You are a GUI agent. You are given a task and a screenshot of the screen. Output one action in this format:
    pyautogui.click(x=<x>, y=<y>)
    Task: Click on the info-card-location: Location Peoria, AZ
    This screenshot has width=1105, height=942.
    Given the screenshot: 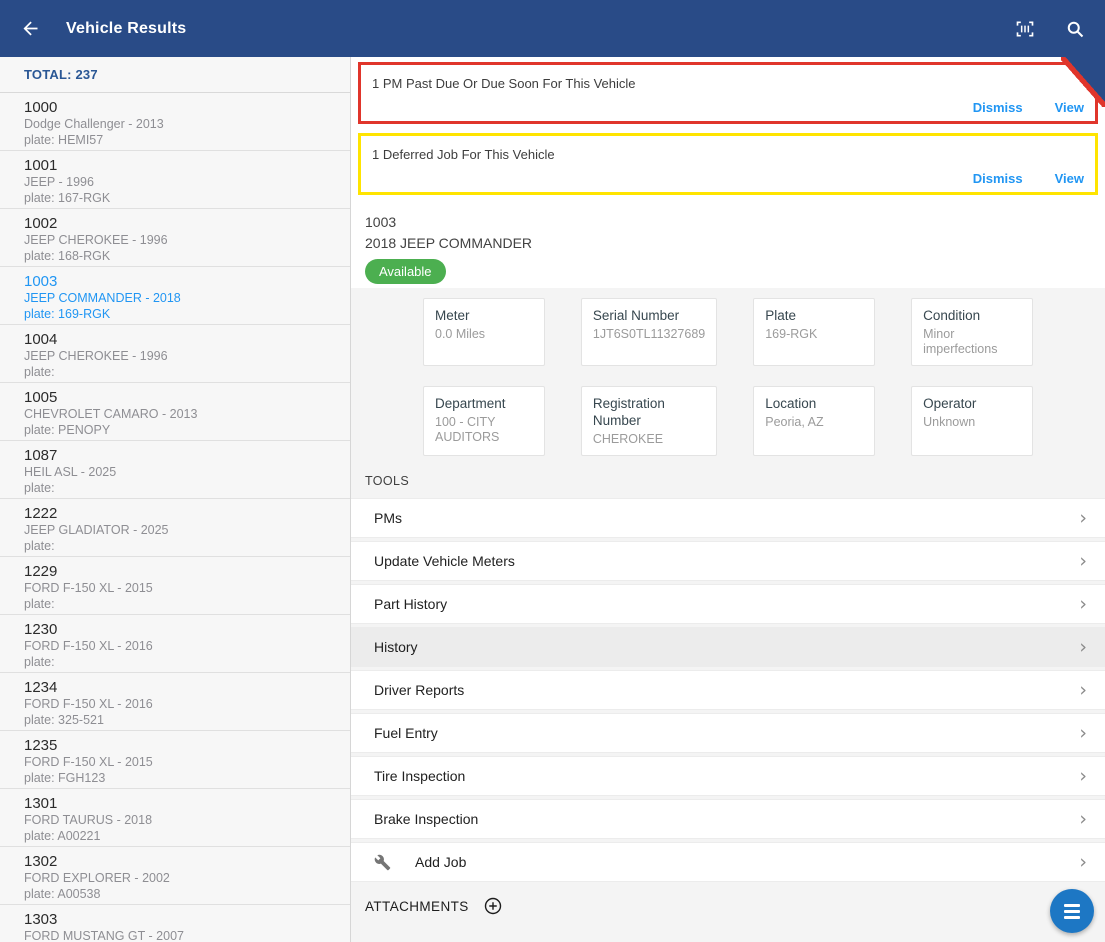 What is the action you would take?
    pyautogui.click(x=814, y=421)
    